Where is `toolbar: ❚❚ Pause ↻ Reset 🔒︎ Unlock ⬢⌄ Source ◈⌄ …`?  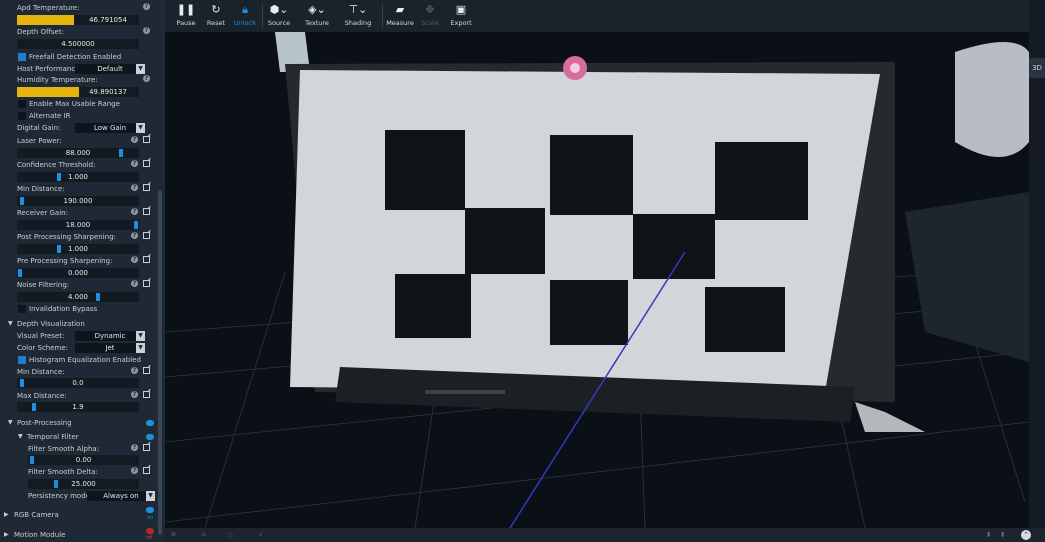 toolbar: ❚❚ Pause ↻ Reset 🔒︎ Unlock ⬢⌄ Source ◈⌄ … is located at coordinates (605, 16).